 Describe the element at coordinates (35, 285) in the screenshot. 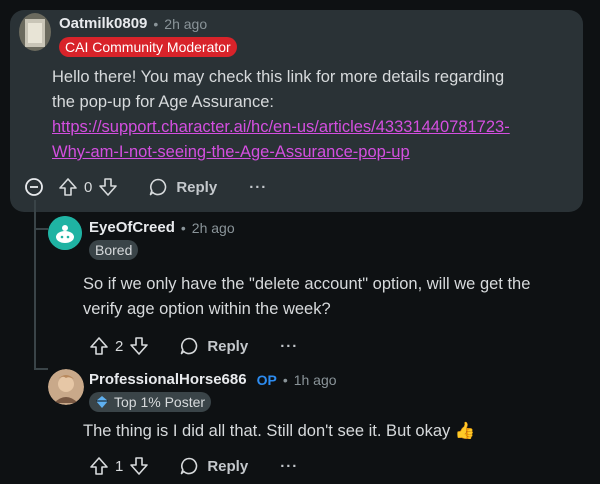

I see `thread-line` at that location.